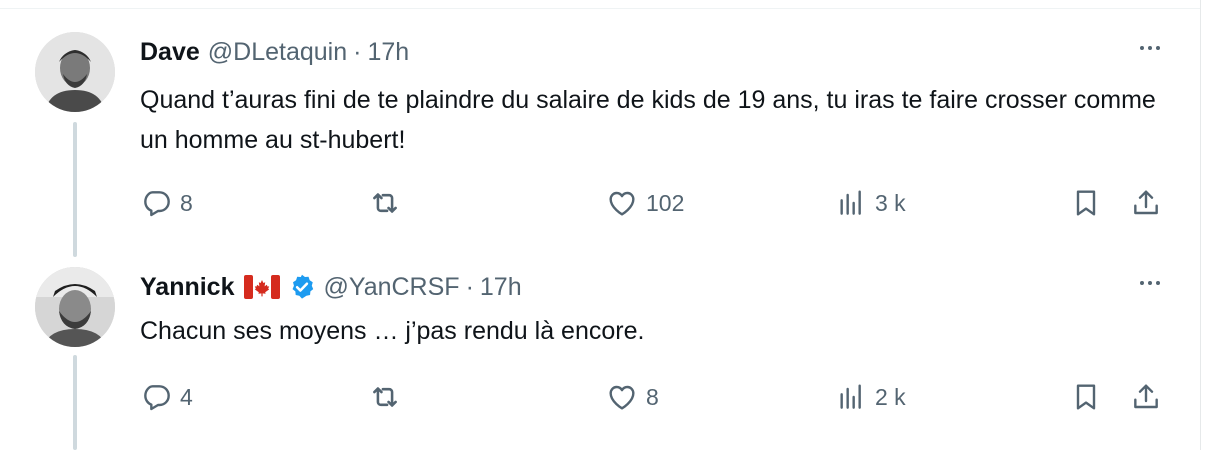 This screenshot has height=450, width=1220. I want to click on action-bar: 8 102 3 k, so click(655, 203).